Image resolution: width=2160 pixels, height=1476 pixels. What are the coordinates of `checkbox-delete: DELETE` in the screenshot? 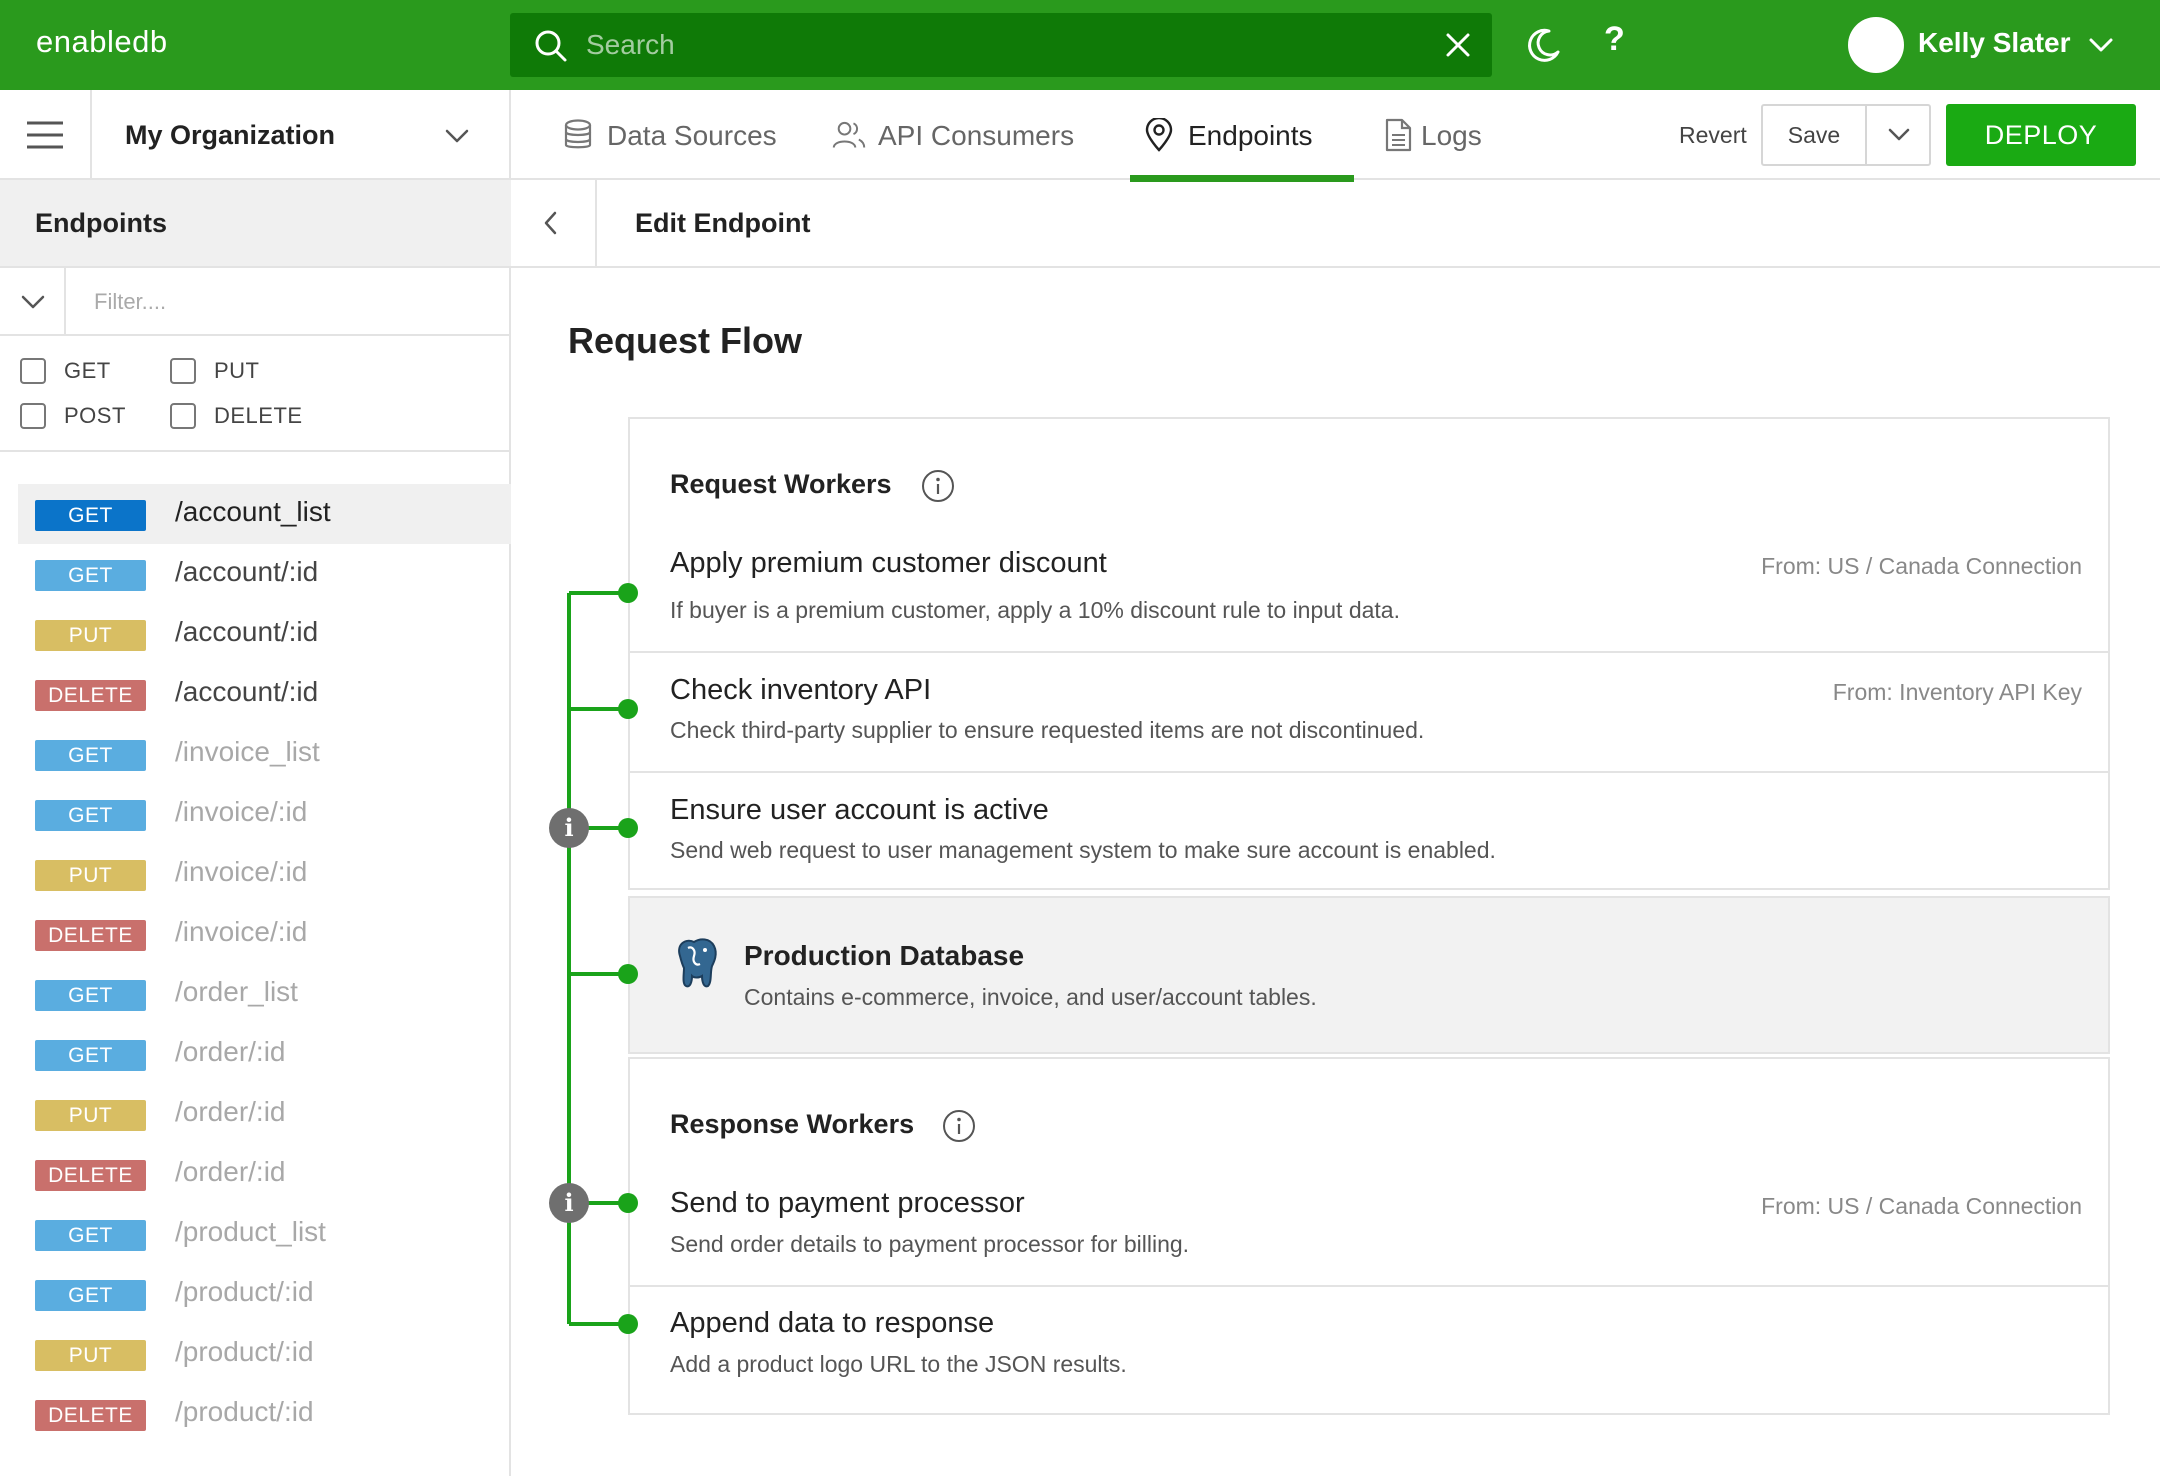 It's located at (236, 416).